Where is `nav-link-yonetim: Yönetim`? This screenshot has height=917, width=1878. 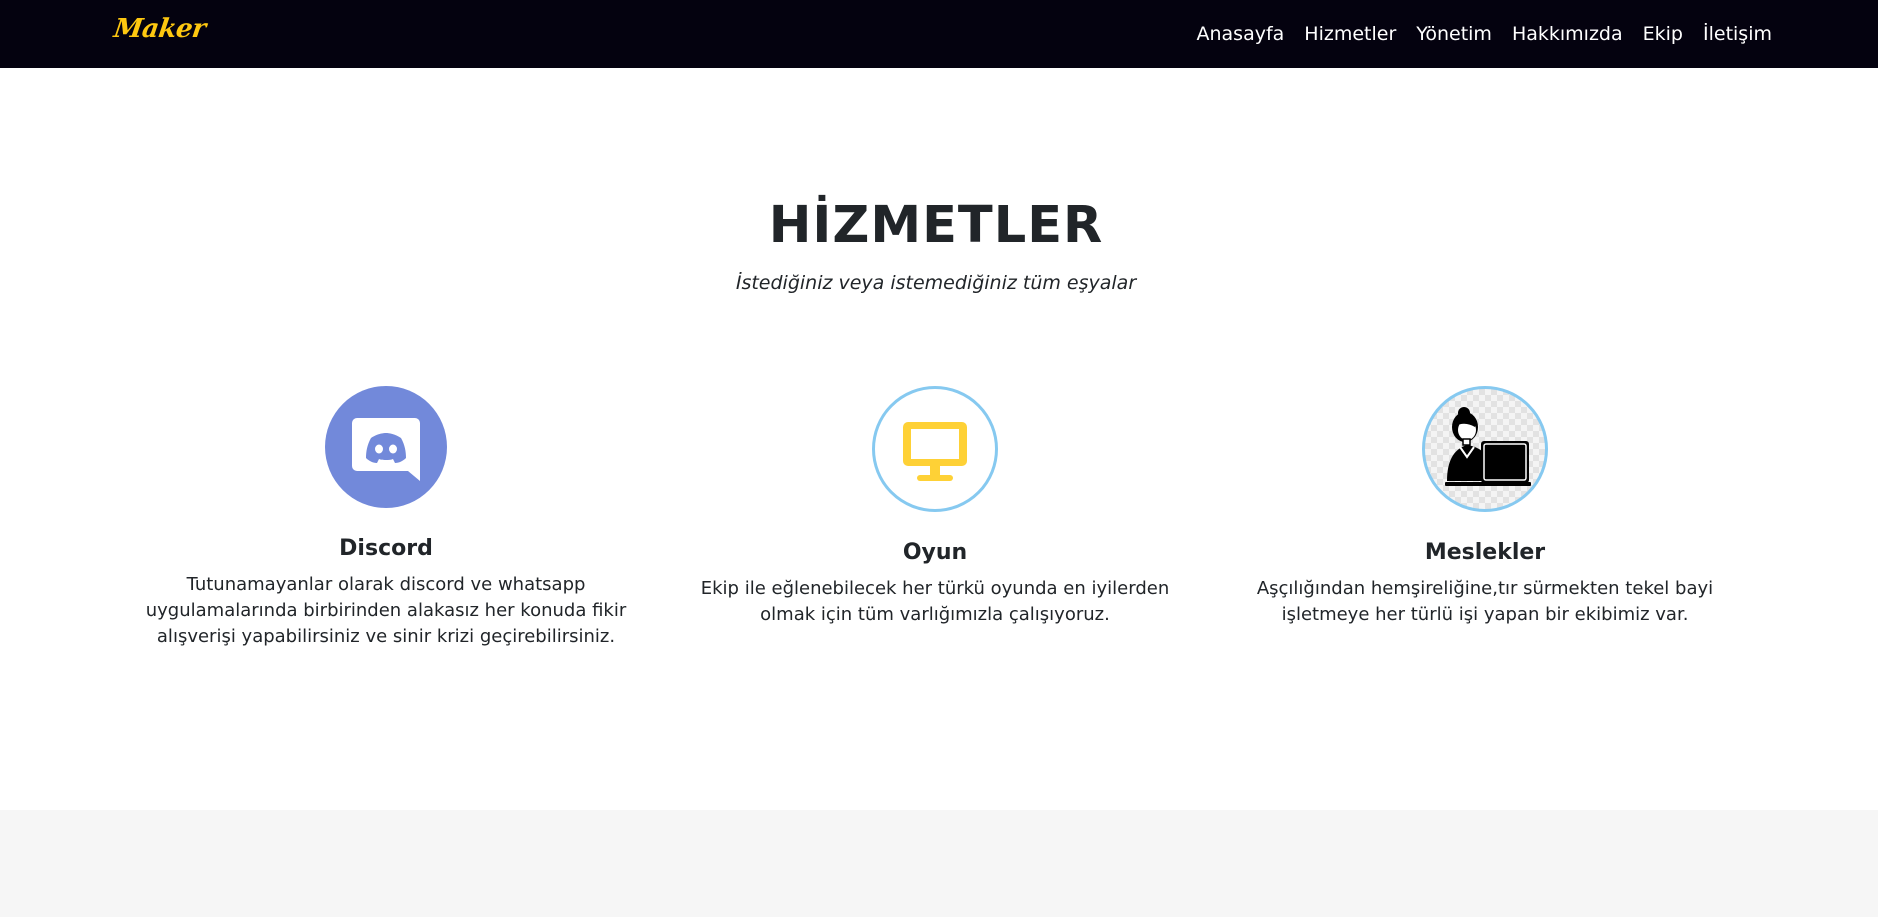 nav-link-yonetim: Yönetim is located at coordinates (1454, 34).